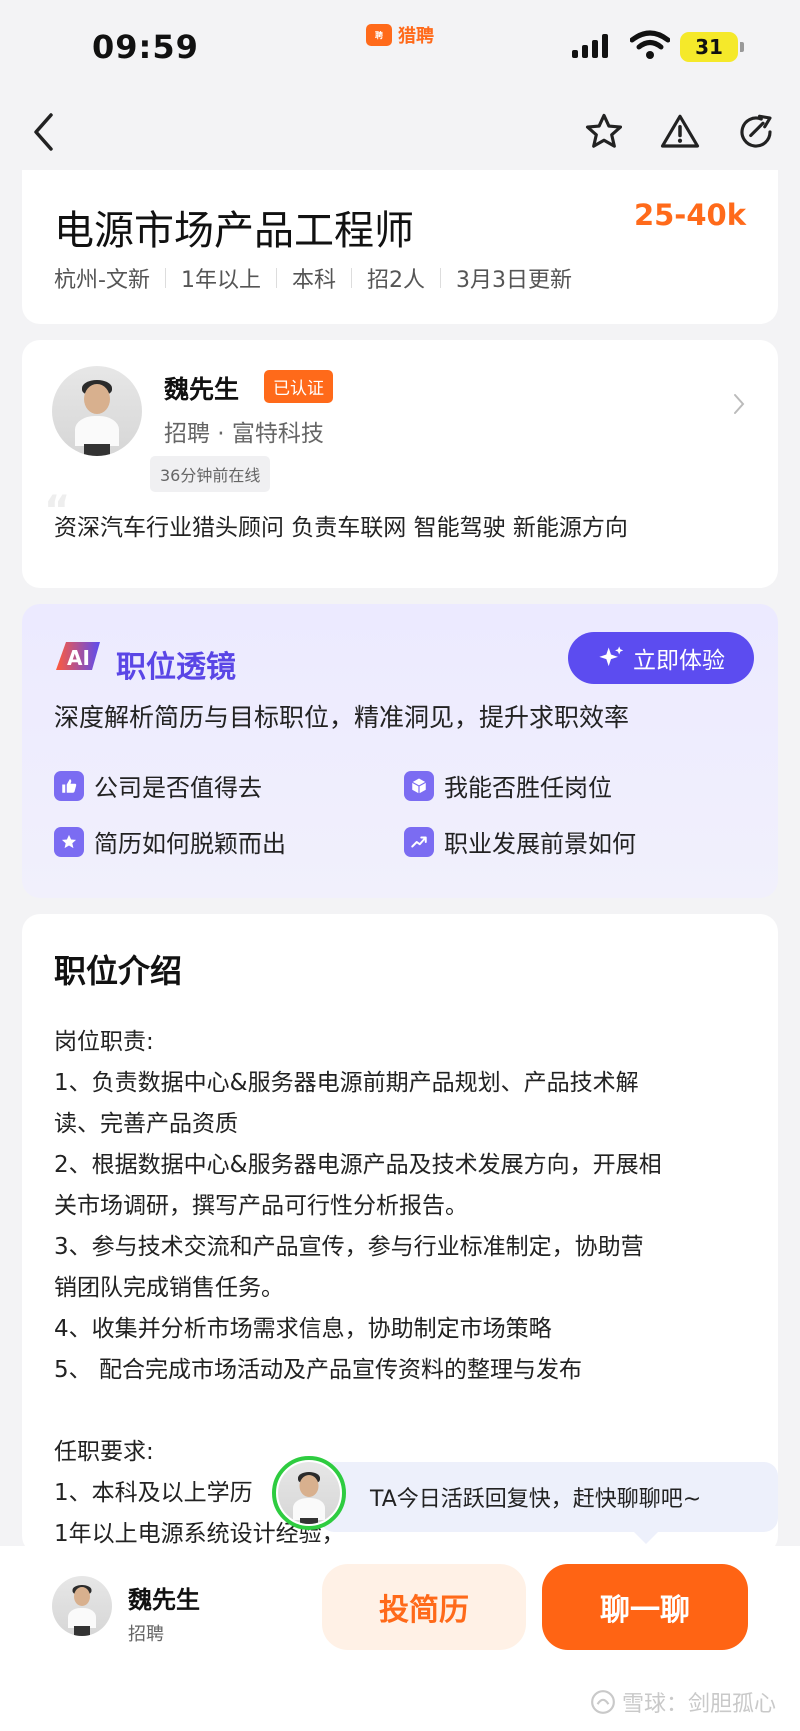 This screenshot has height=1731, width=800. I want to click on wifi-icon, so click(650, 44).